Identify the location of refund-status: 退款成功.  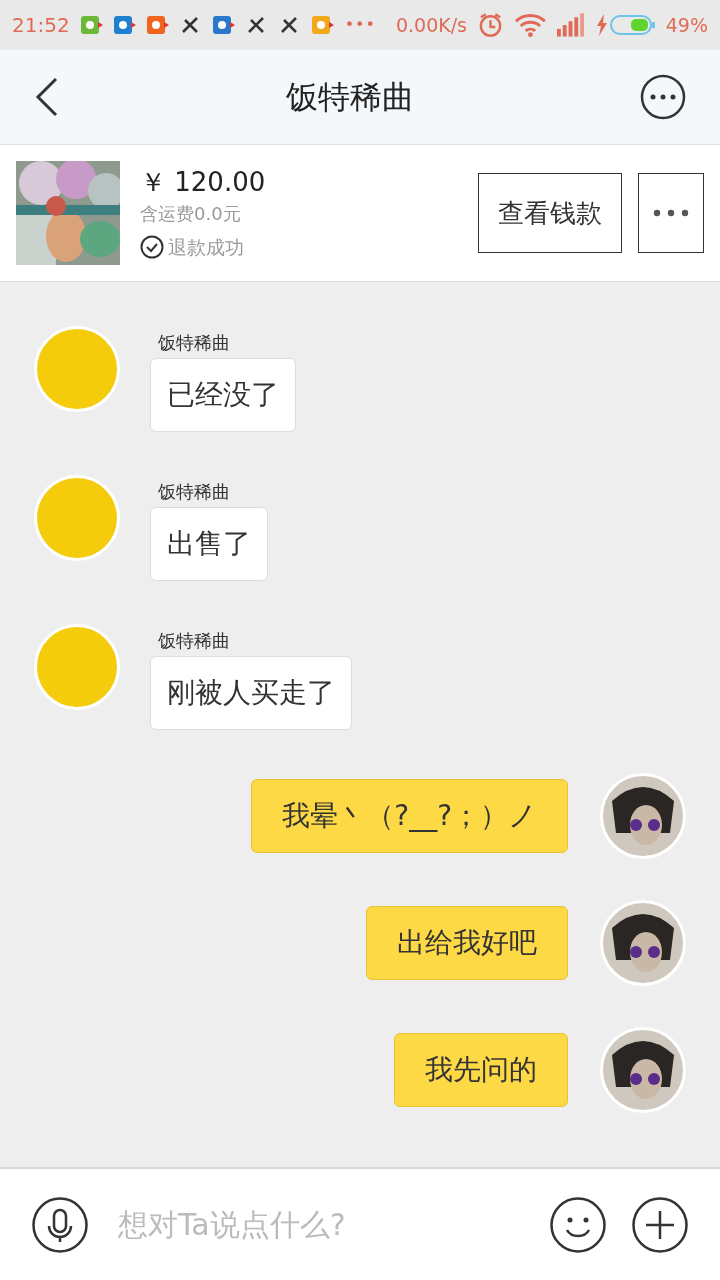
(206, 247).